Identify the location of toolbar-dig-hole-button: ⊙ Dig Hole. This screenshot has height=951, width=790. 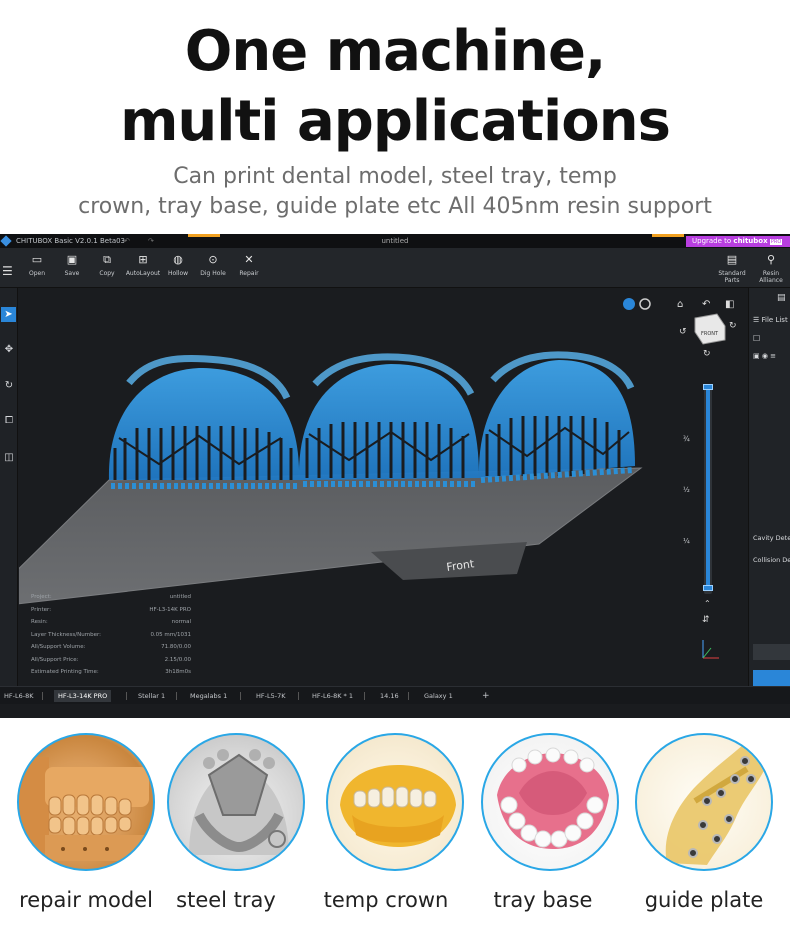
(213, 265).